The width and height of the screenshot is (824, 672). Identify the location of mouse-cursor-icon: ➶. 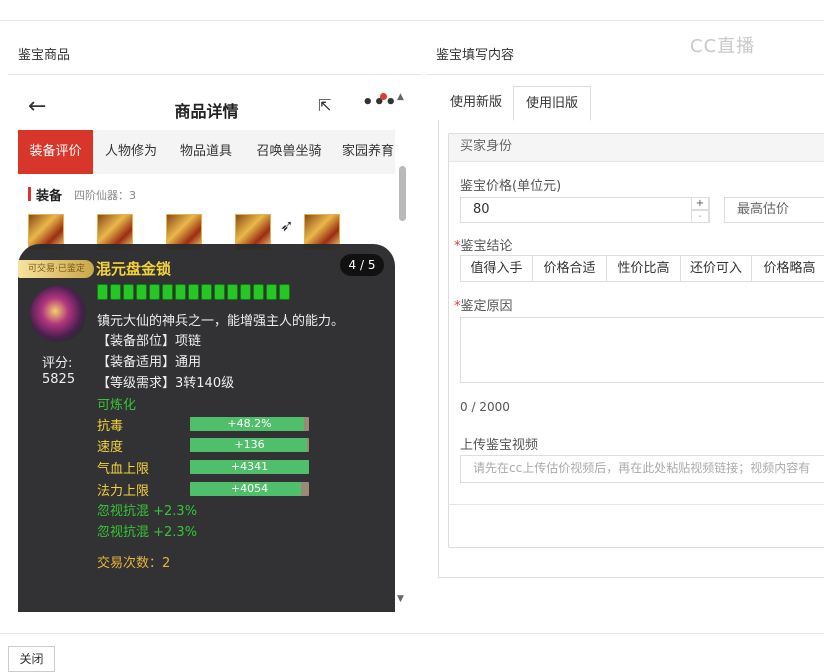
(287, 225).